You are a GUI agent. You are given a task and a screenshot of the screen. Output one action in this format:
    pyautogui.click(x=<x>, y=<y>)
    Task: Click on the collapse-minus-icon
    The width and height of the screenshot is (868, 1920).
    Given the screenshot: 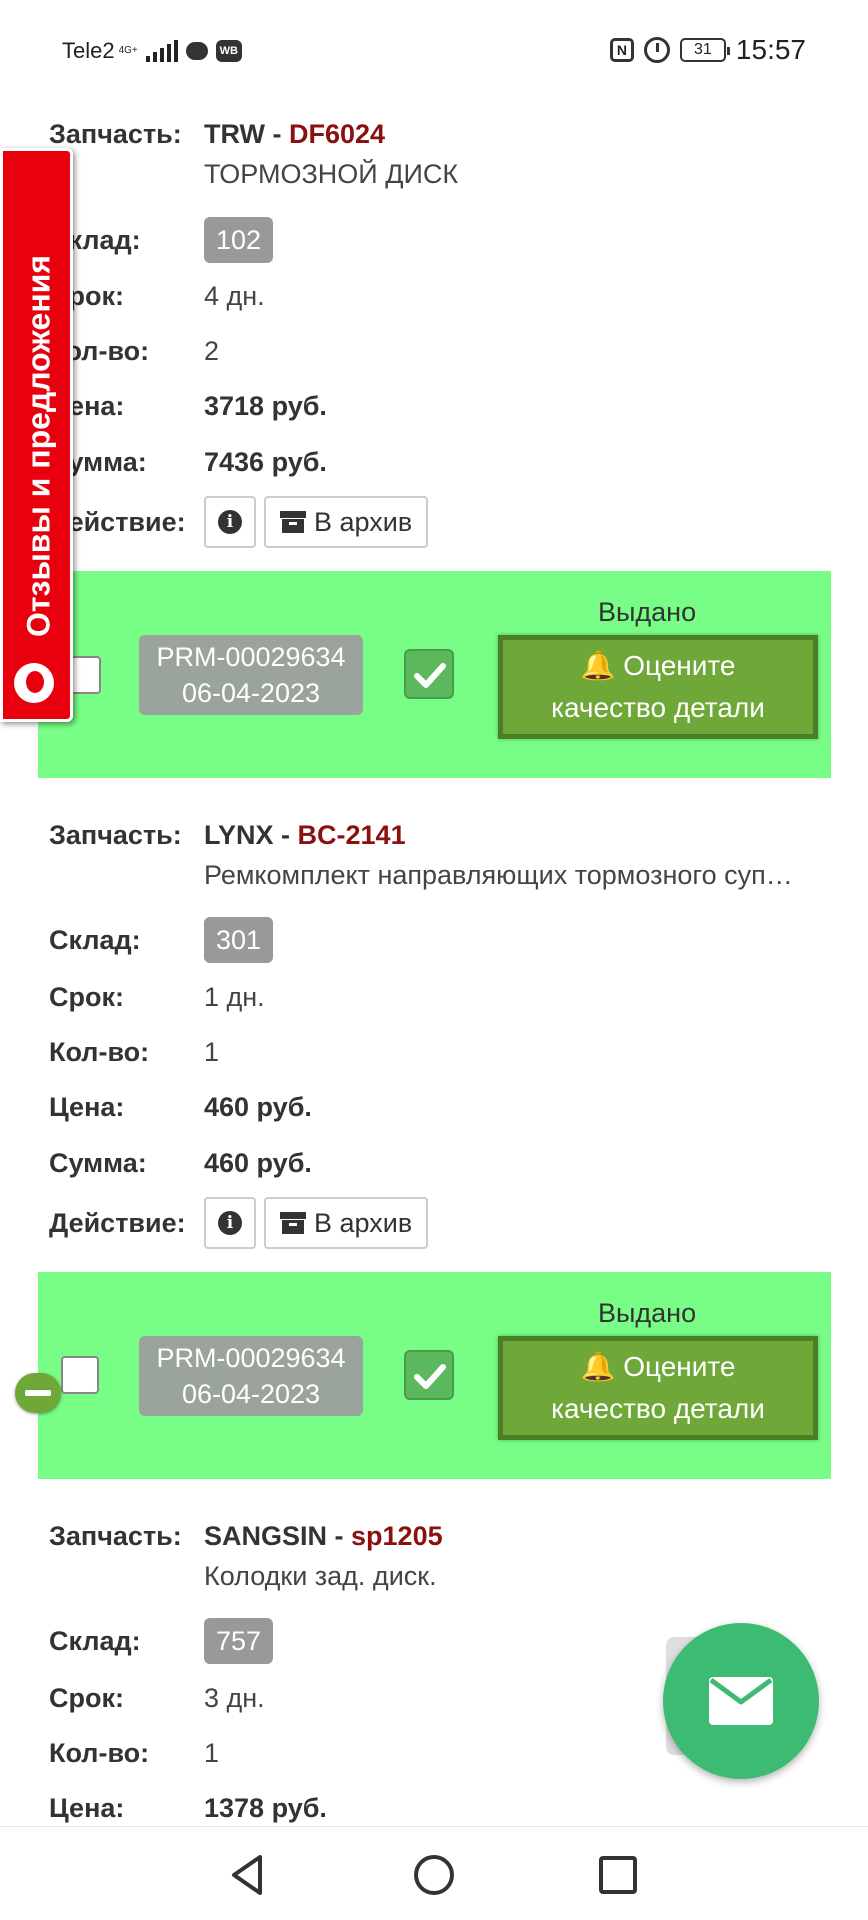 What is the action you would take?
    pyautogui.click(x=38, y=1393)
    